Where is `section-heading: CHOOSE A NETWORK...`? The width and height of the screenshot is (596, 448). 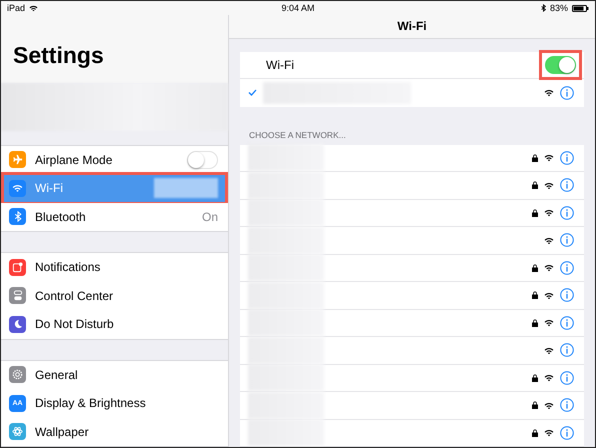
section-heading: CHOOSE A NETWORK... is located at coordinates (298, 135).